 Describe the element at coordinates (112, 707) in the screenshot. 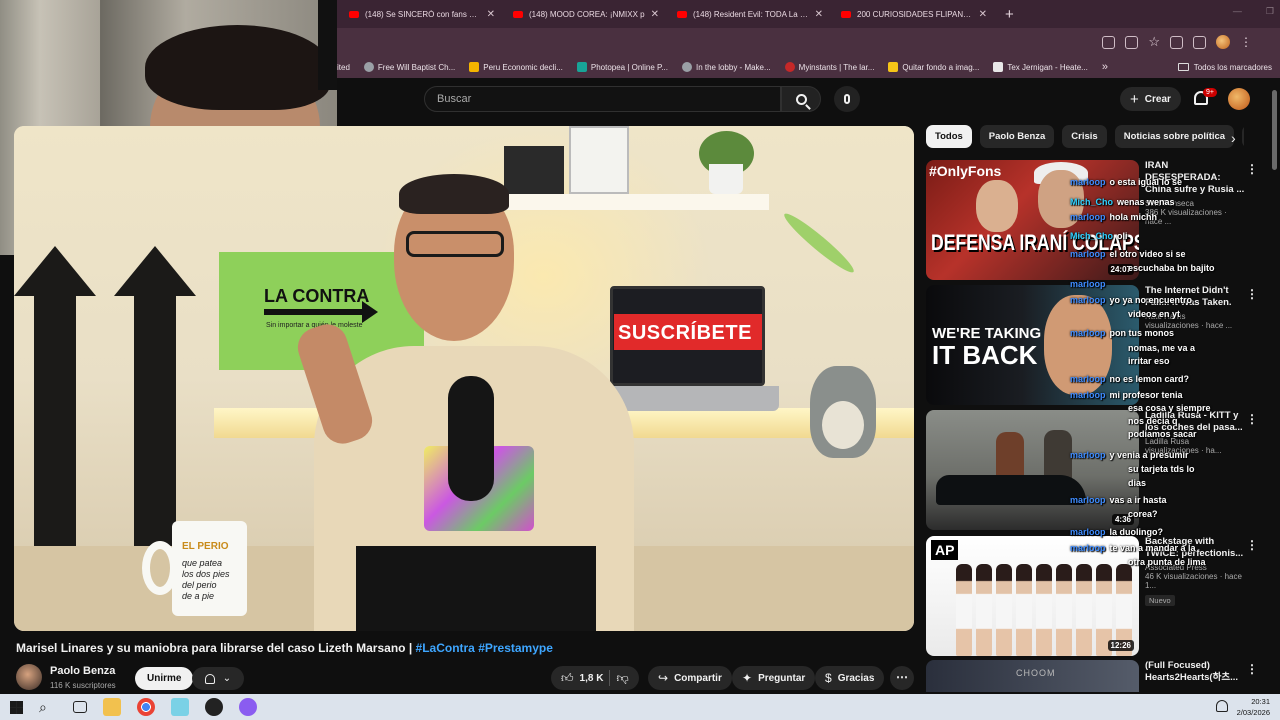

I see `file-explorer-icon` at that location.